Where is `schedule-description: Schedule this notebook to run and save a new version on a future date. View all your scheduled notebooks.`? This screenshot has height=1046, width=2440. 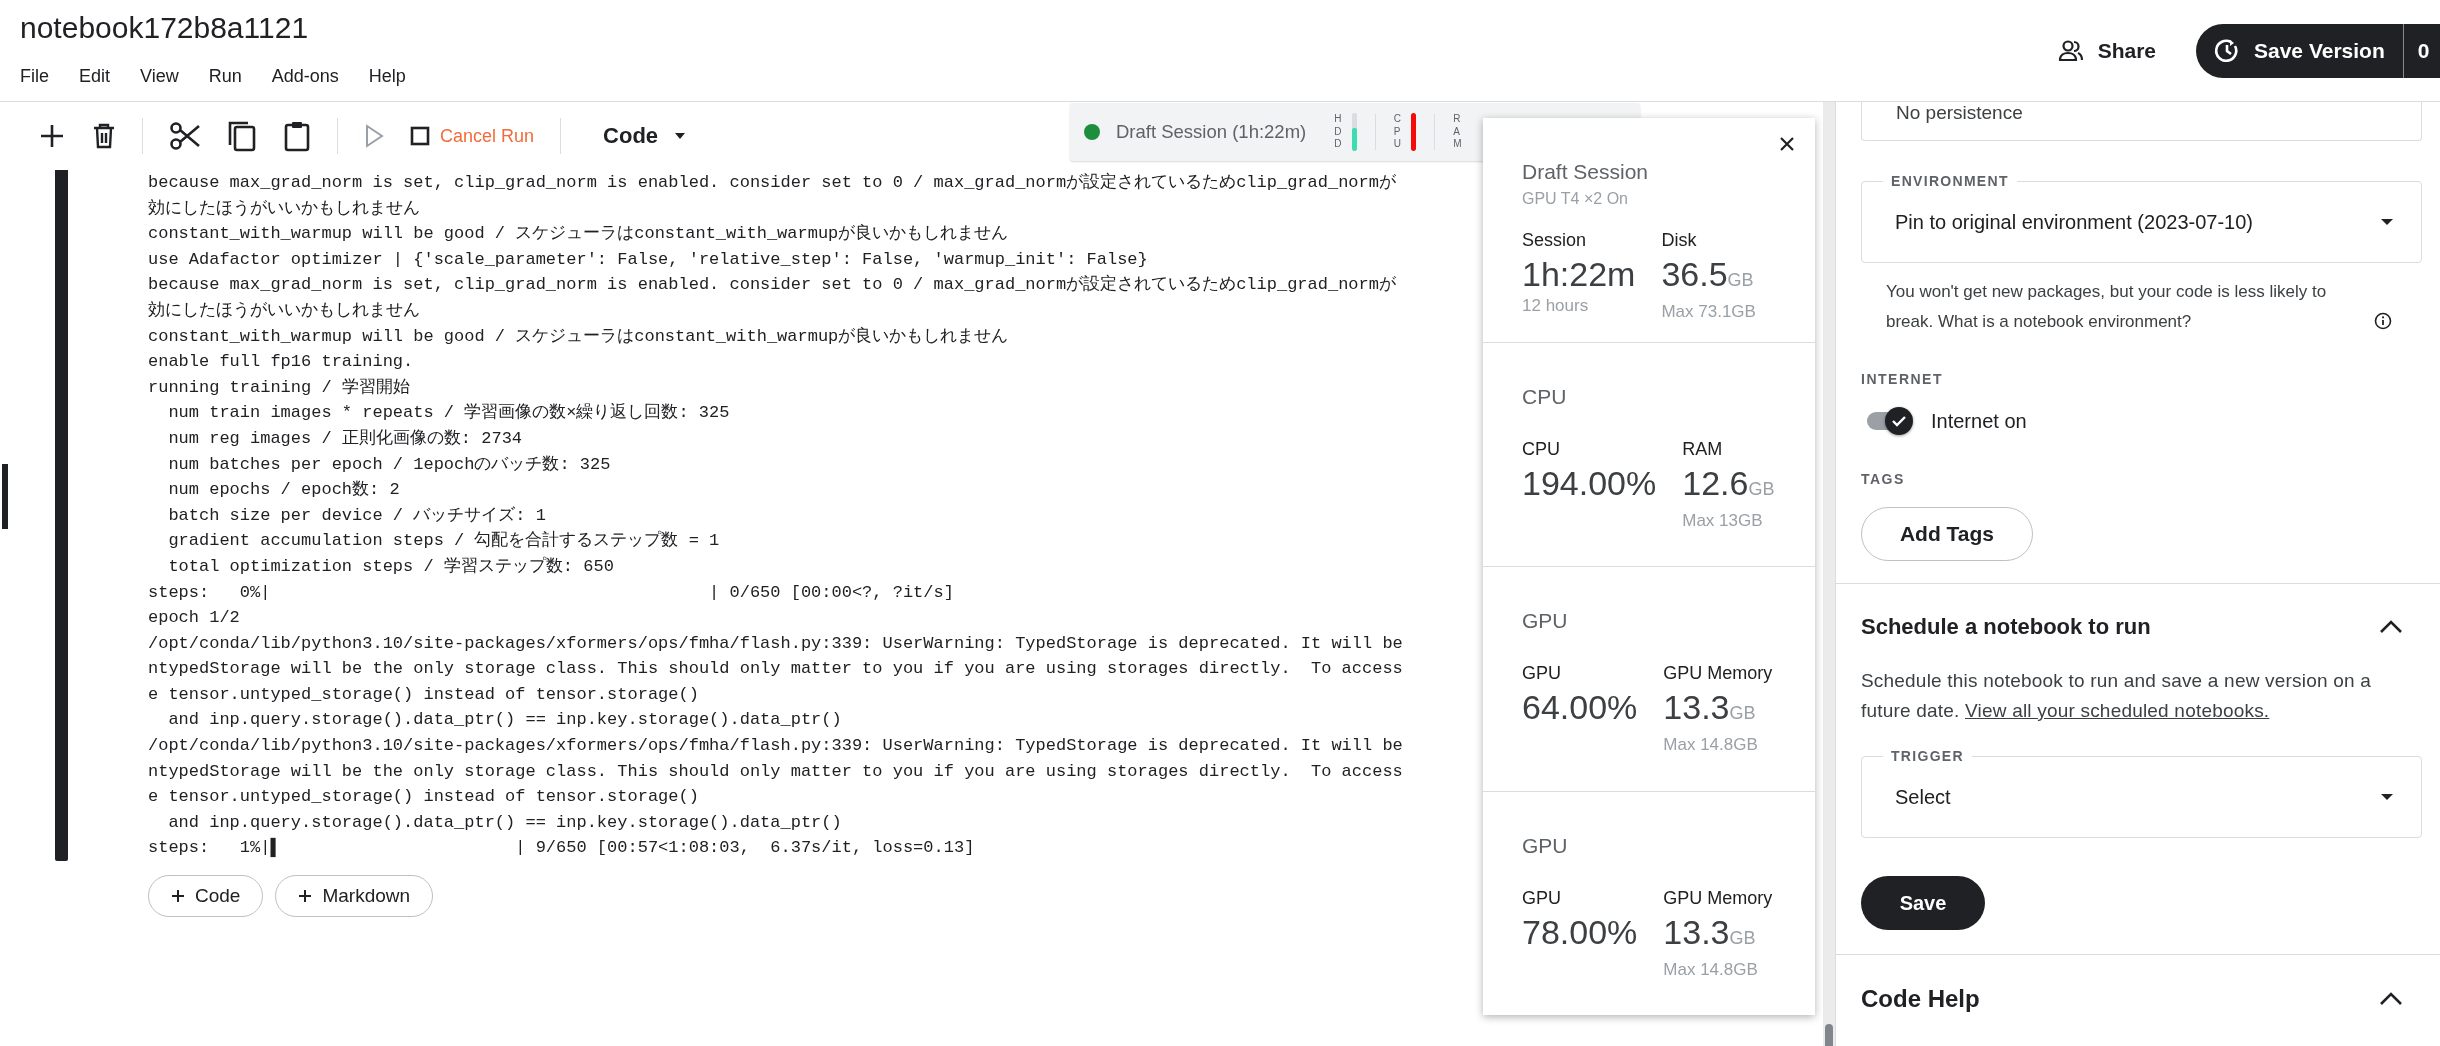
schedule-description: Schedule this notebook to run and save a new version on a future date. View all your scheduled notebooks. is located at coordinates (2116, 696).